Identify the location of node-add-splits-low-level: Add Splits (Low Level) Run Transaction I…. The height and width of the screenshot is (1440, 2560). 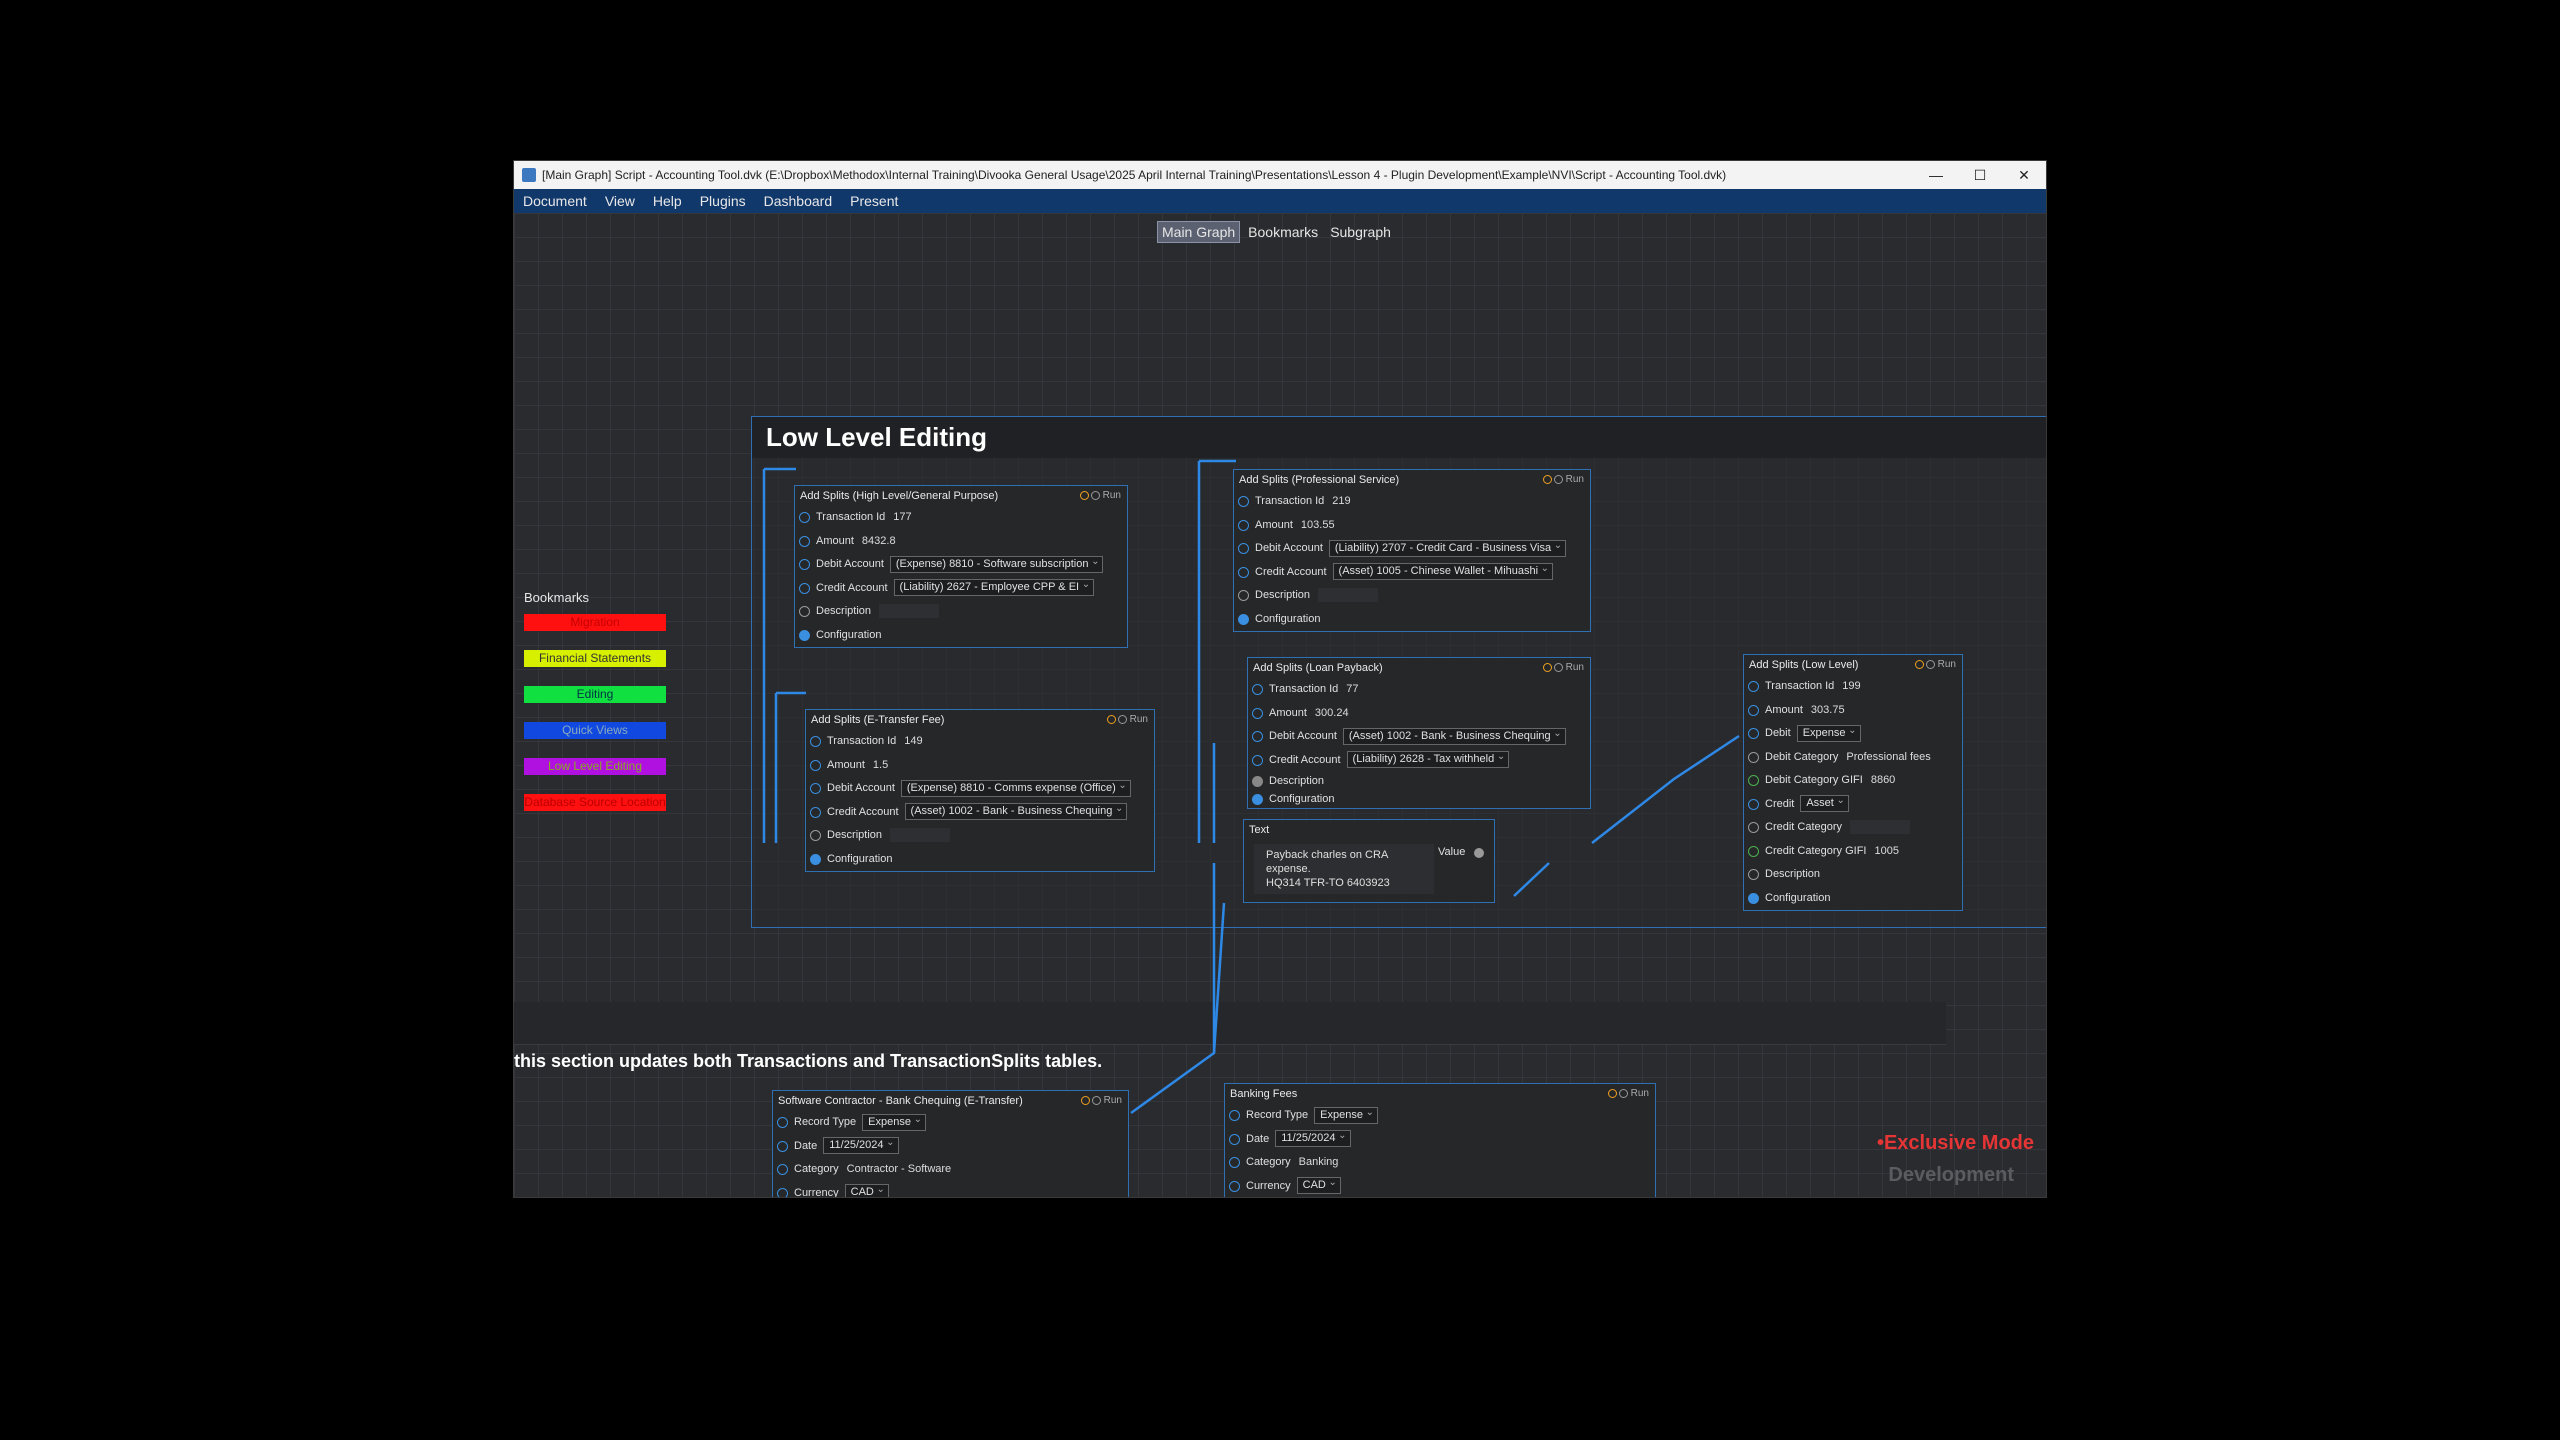
(1853, 782).